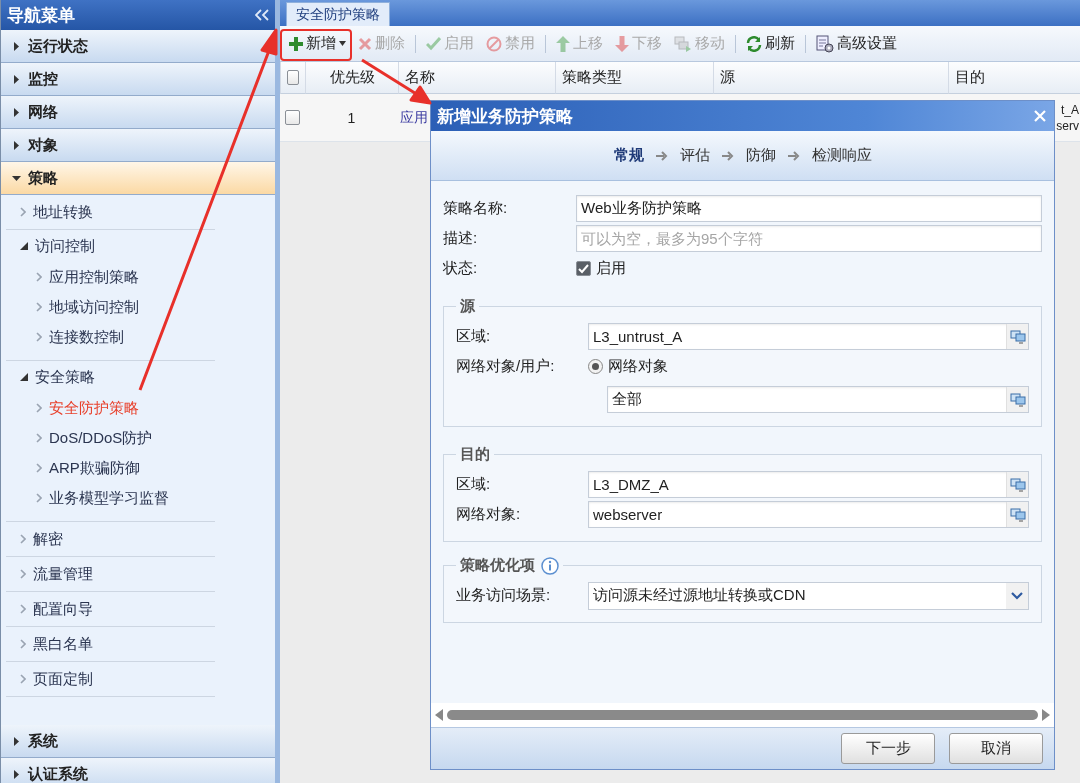 This screenshot has width=1080, height=783. What do you see at coordinates (888, 748) in the screenshot?
I see `dialog-button: 下一步` at bounding box center [888, 748].